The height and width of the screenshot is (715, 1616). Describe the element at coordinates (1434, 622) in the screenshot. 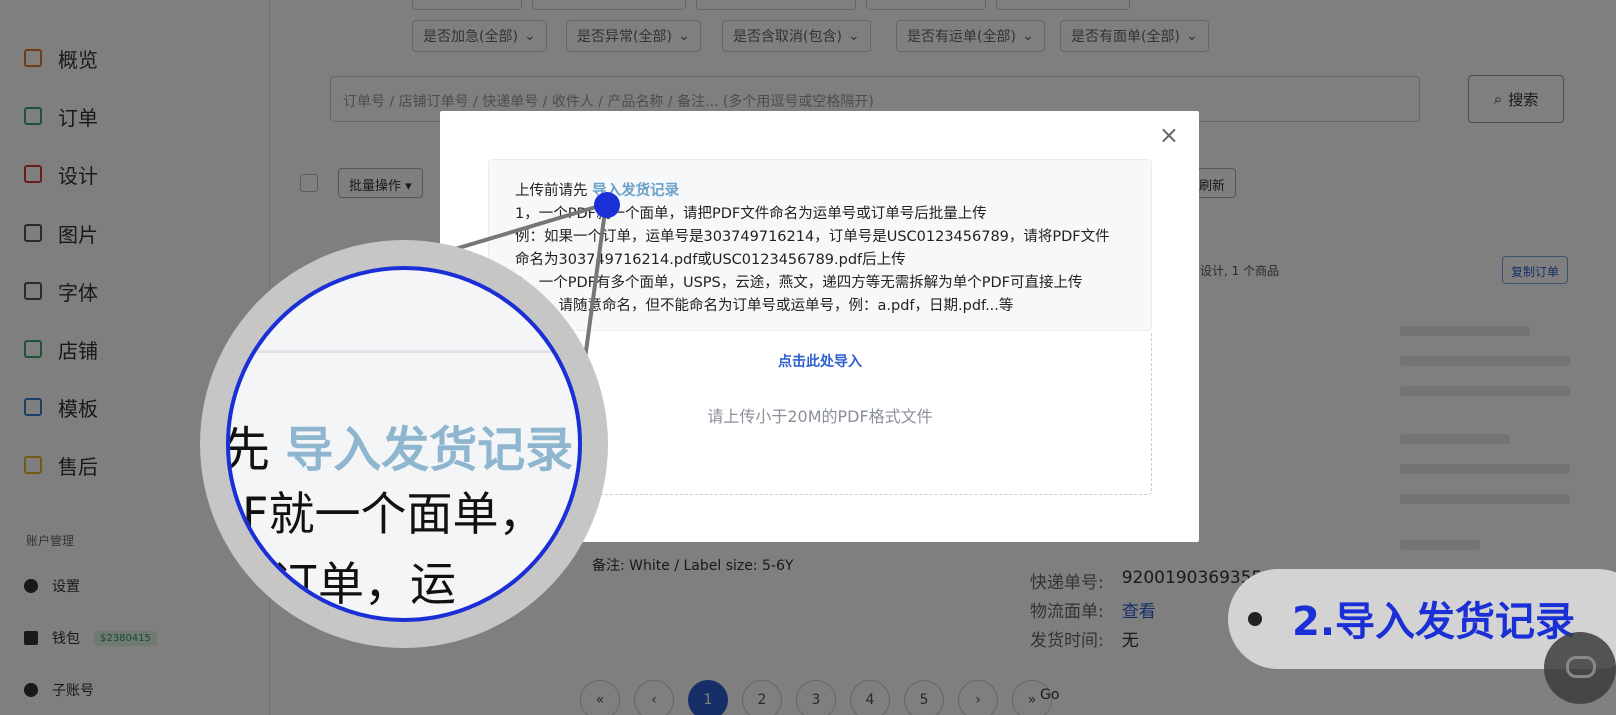

I see `step-label-text: 2.导入发货记录` at that location.